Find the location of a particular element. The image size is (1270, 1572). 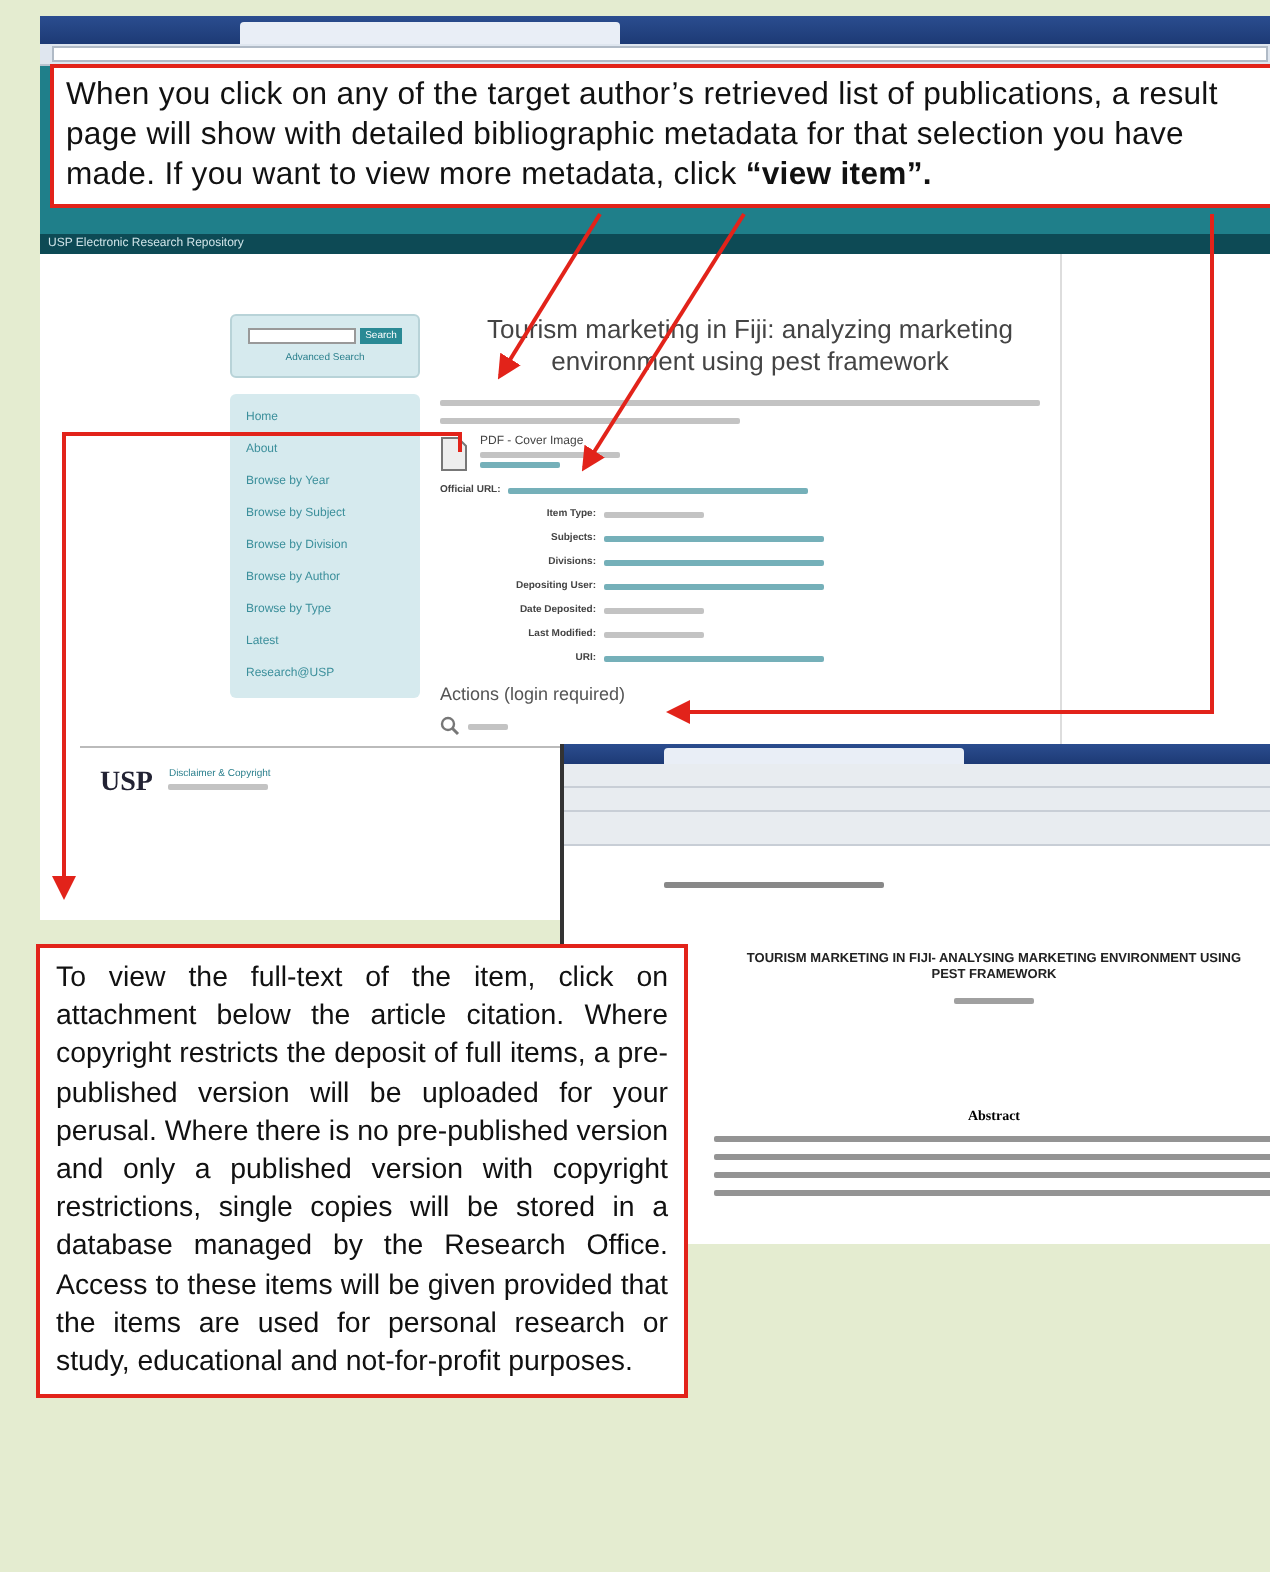

address-field is located at coordinates (660, 54).